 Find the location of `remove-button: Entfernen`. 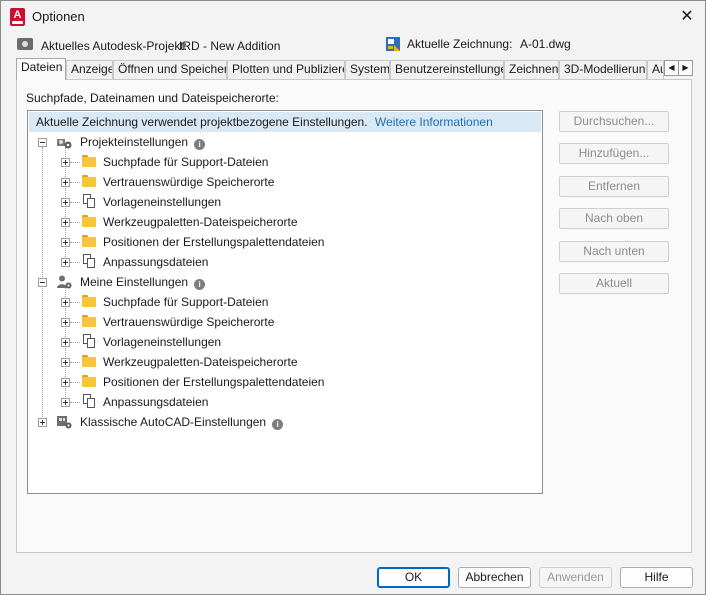

remove-button: Entfernen is located at coordinates (614, 186).